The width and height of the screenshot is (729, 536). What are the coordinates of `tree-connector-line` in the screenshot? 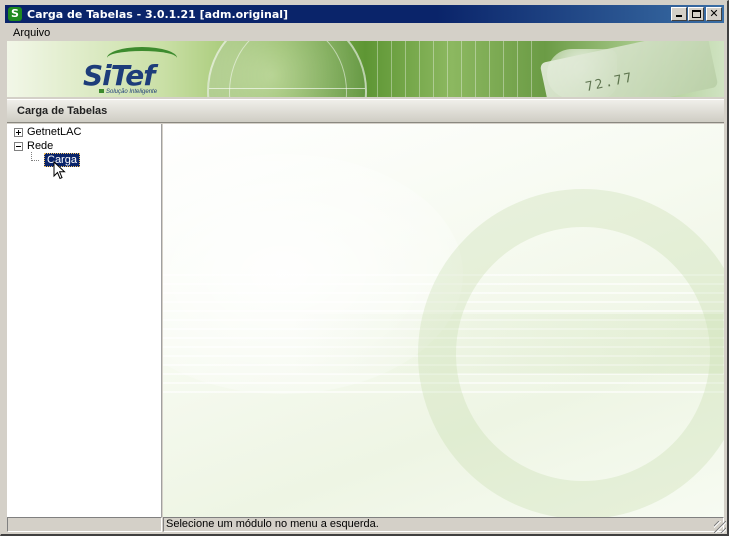 It's located at (35, 156).